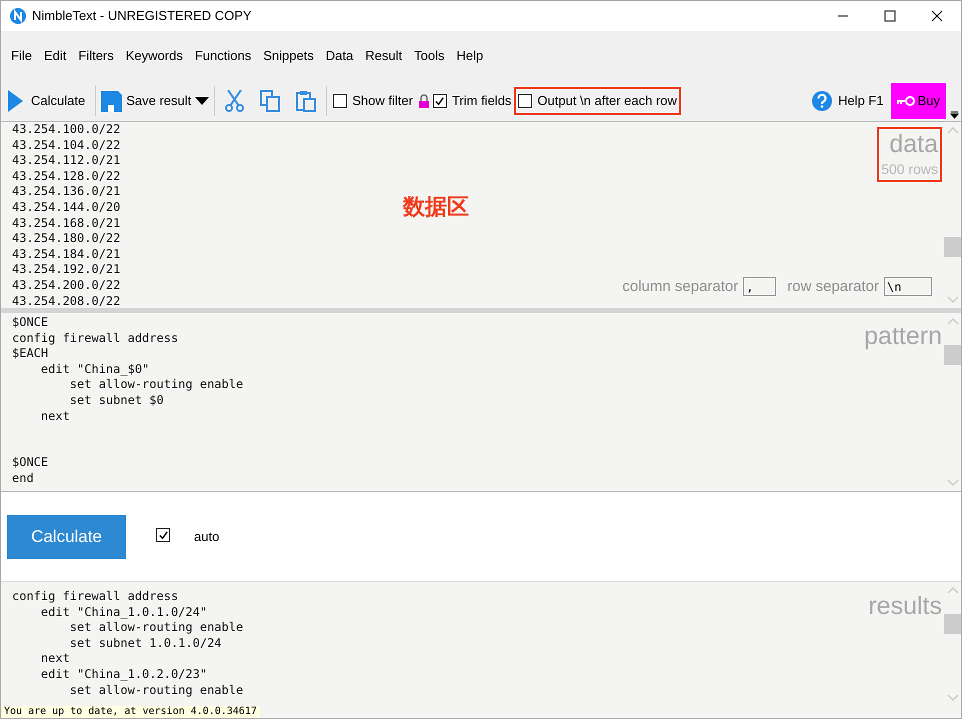 The height and width of the screenshot is (719, 962). What do you see at coordinates (130, 712) in the screenshot?
I see `status-message: You are up to date, at version 4.0.0.34617` at bounding box center [130, 712].